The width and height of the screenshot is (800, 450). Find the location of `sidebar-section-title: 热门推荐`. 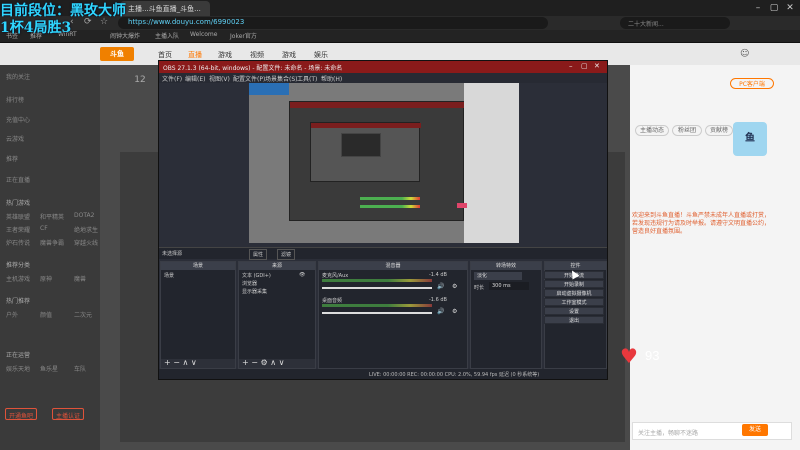

sidebar-section-title: 热门推荐 is located at coordinates (18, 301).